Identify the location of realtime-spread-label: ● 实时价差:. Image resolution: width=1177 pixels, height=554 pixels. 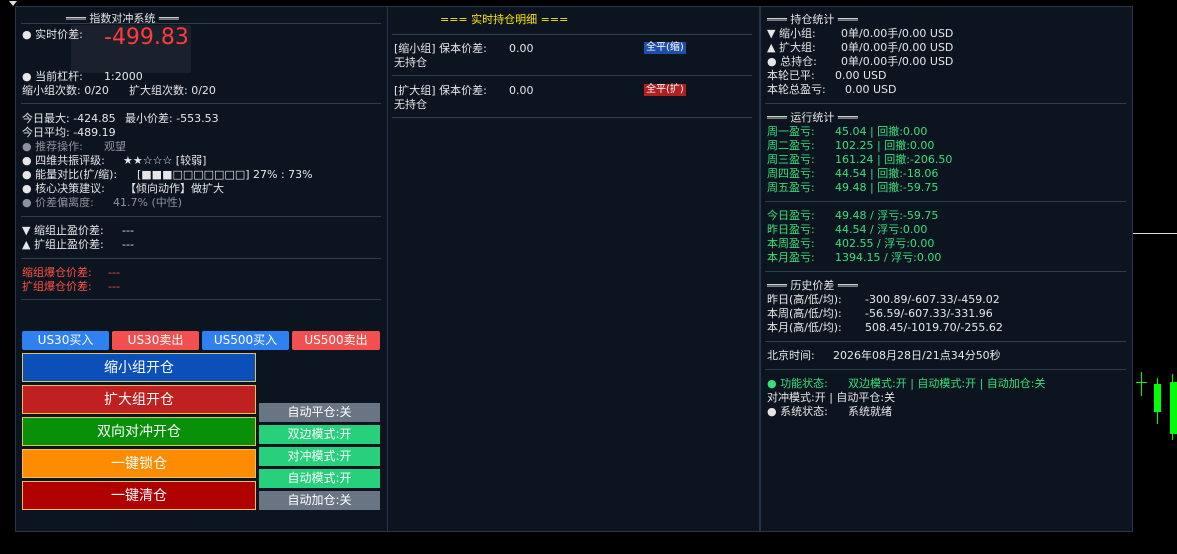
(52, 34).